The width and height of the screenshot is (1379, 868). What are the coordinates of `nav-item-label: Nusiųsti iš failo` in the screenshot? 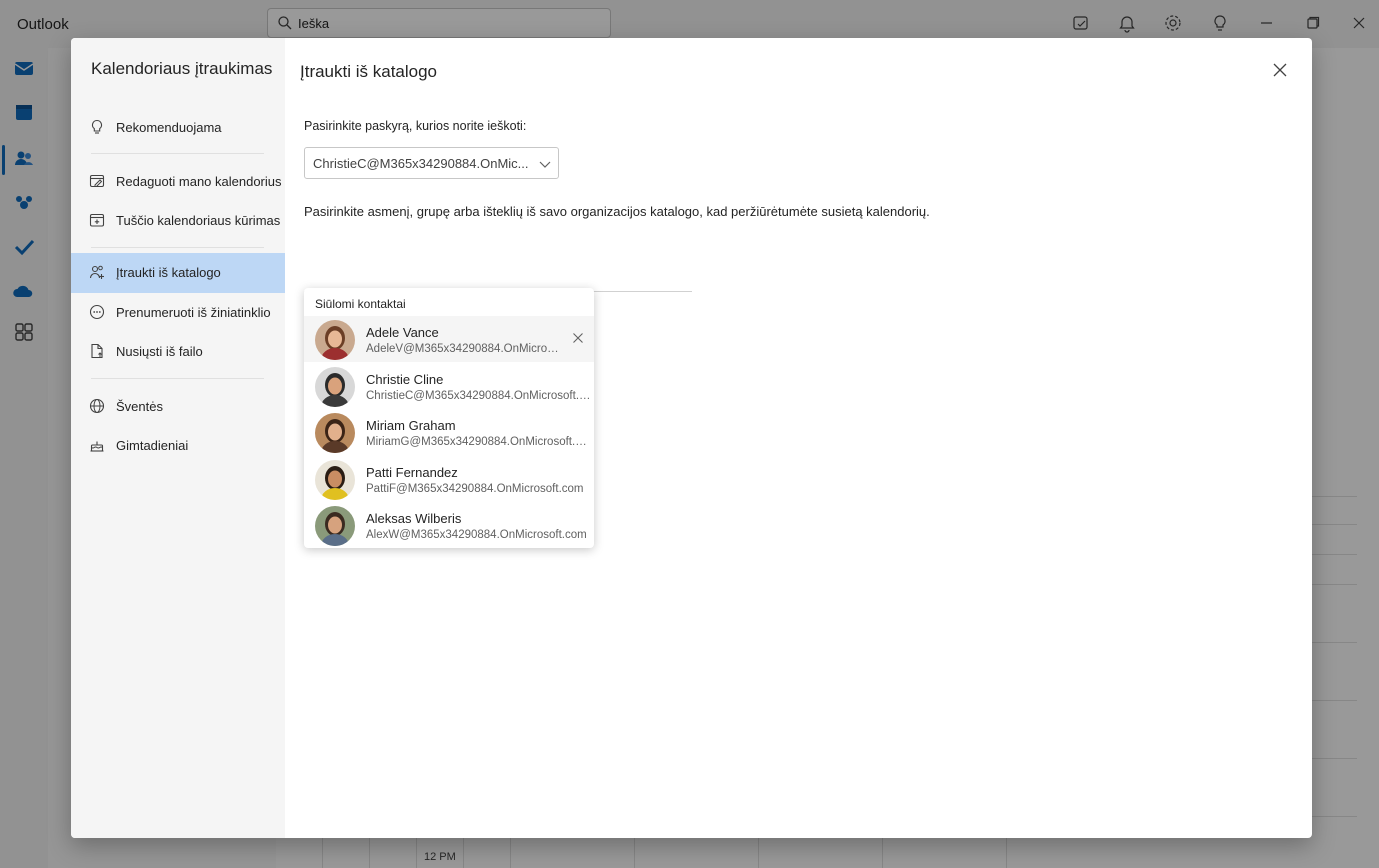 It's located at (159, 351).